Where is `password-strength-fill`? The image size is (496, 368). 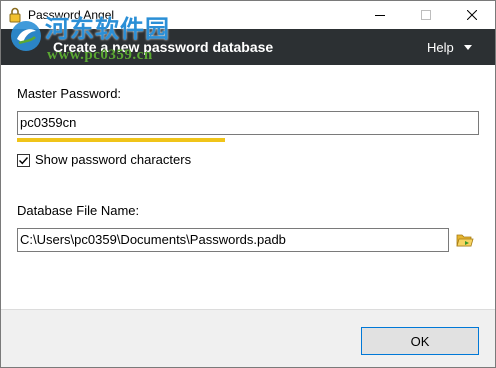 password-strength-fill is located at coordinates (121, 140).